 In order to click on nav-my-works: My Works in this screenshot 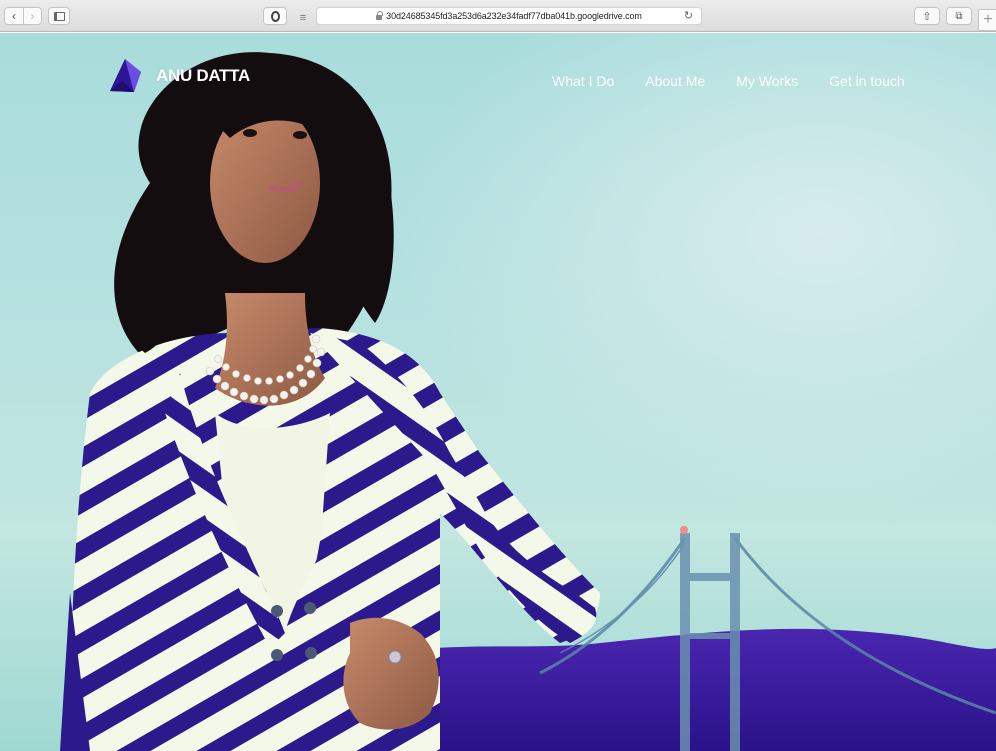, I will do `click(767, 81)`.